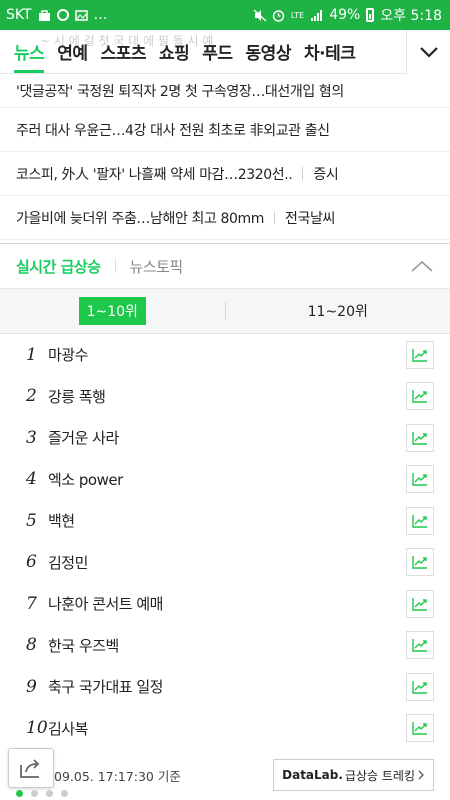  I want to click on keyword-label: 한국 우즈벡, so click(83, 645).